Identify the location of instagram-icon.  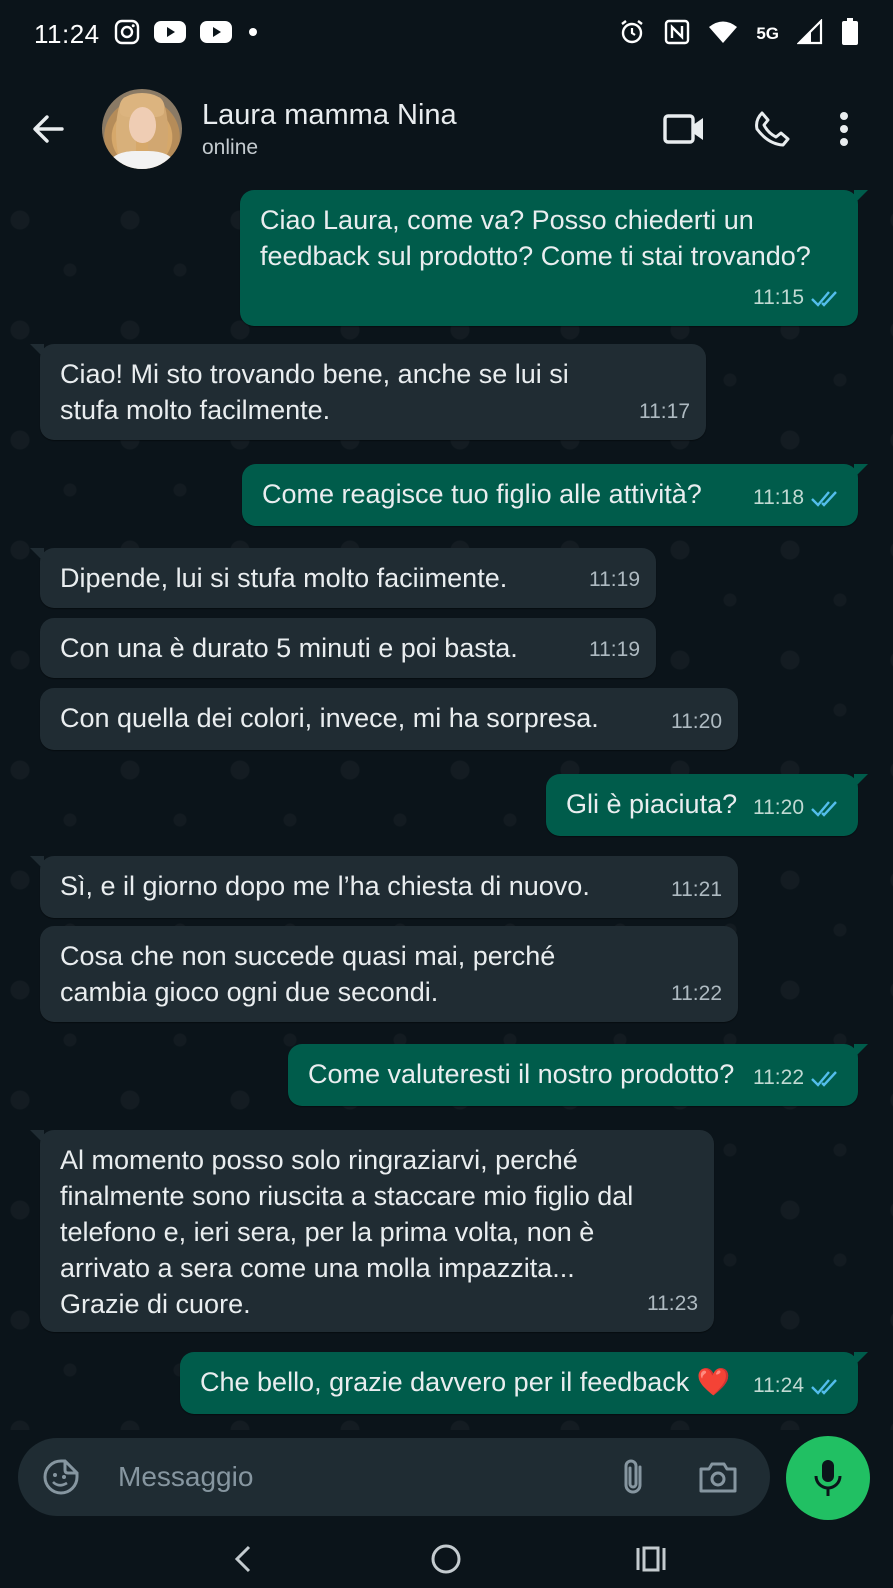
(127, 34).